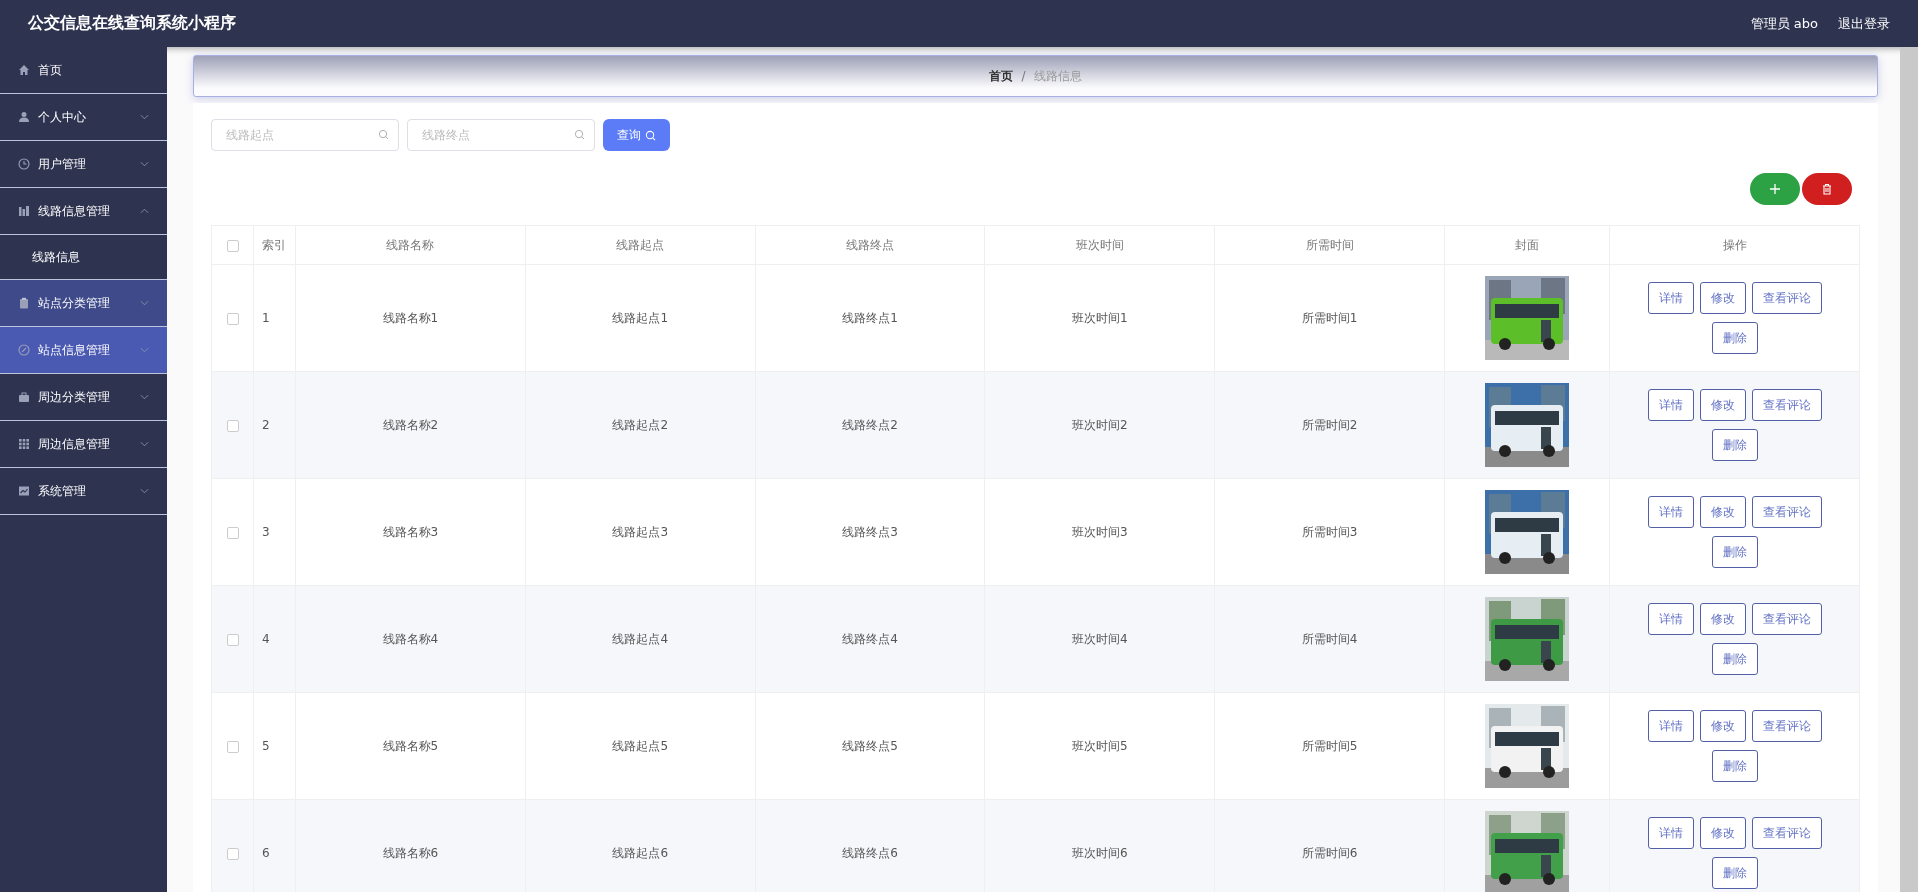  Describe the element at coordinates (640, 245) in the screenshot. I see `column-header: 线路起点` at that location.